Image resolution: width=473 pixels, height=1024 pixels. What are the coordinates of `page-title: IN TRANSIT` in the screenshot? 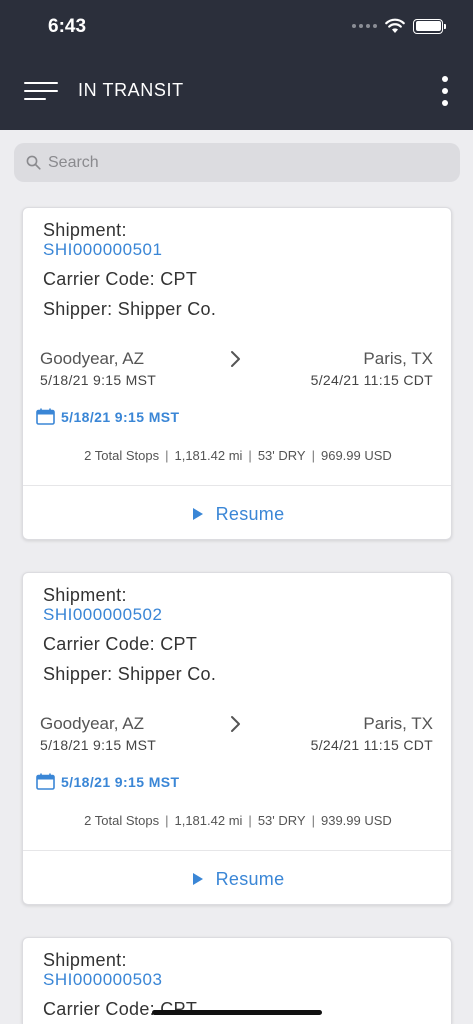 It's located at (131, 90).